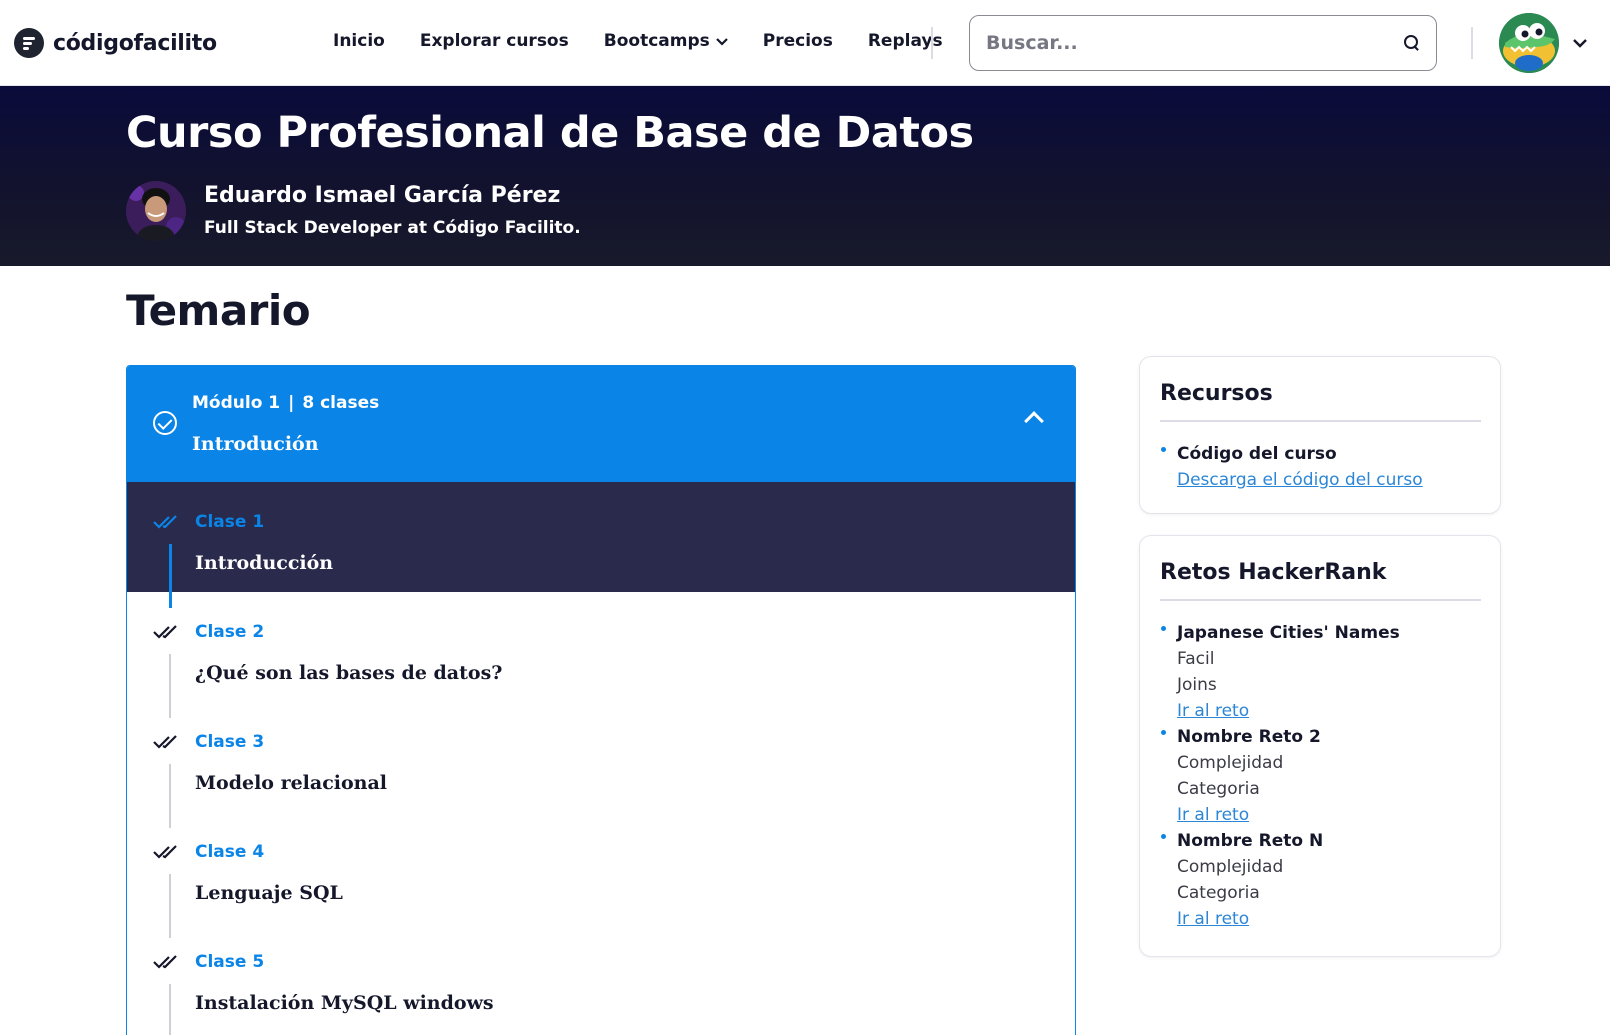 The image size is (1610, 1035). Describe the element at coordinates (601, 545) in the screenshot. I see `lesson-item: Clase 1 Introducción` at that location.